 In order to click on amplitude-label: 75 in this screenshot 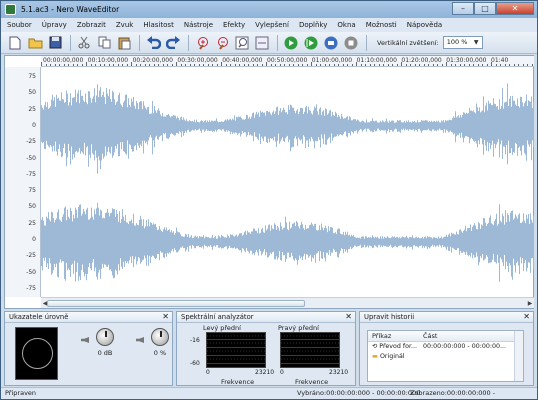, I will do `click(32, 190)`.